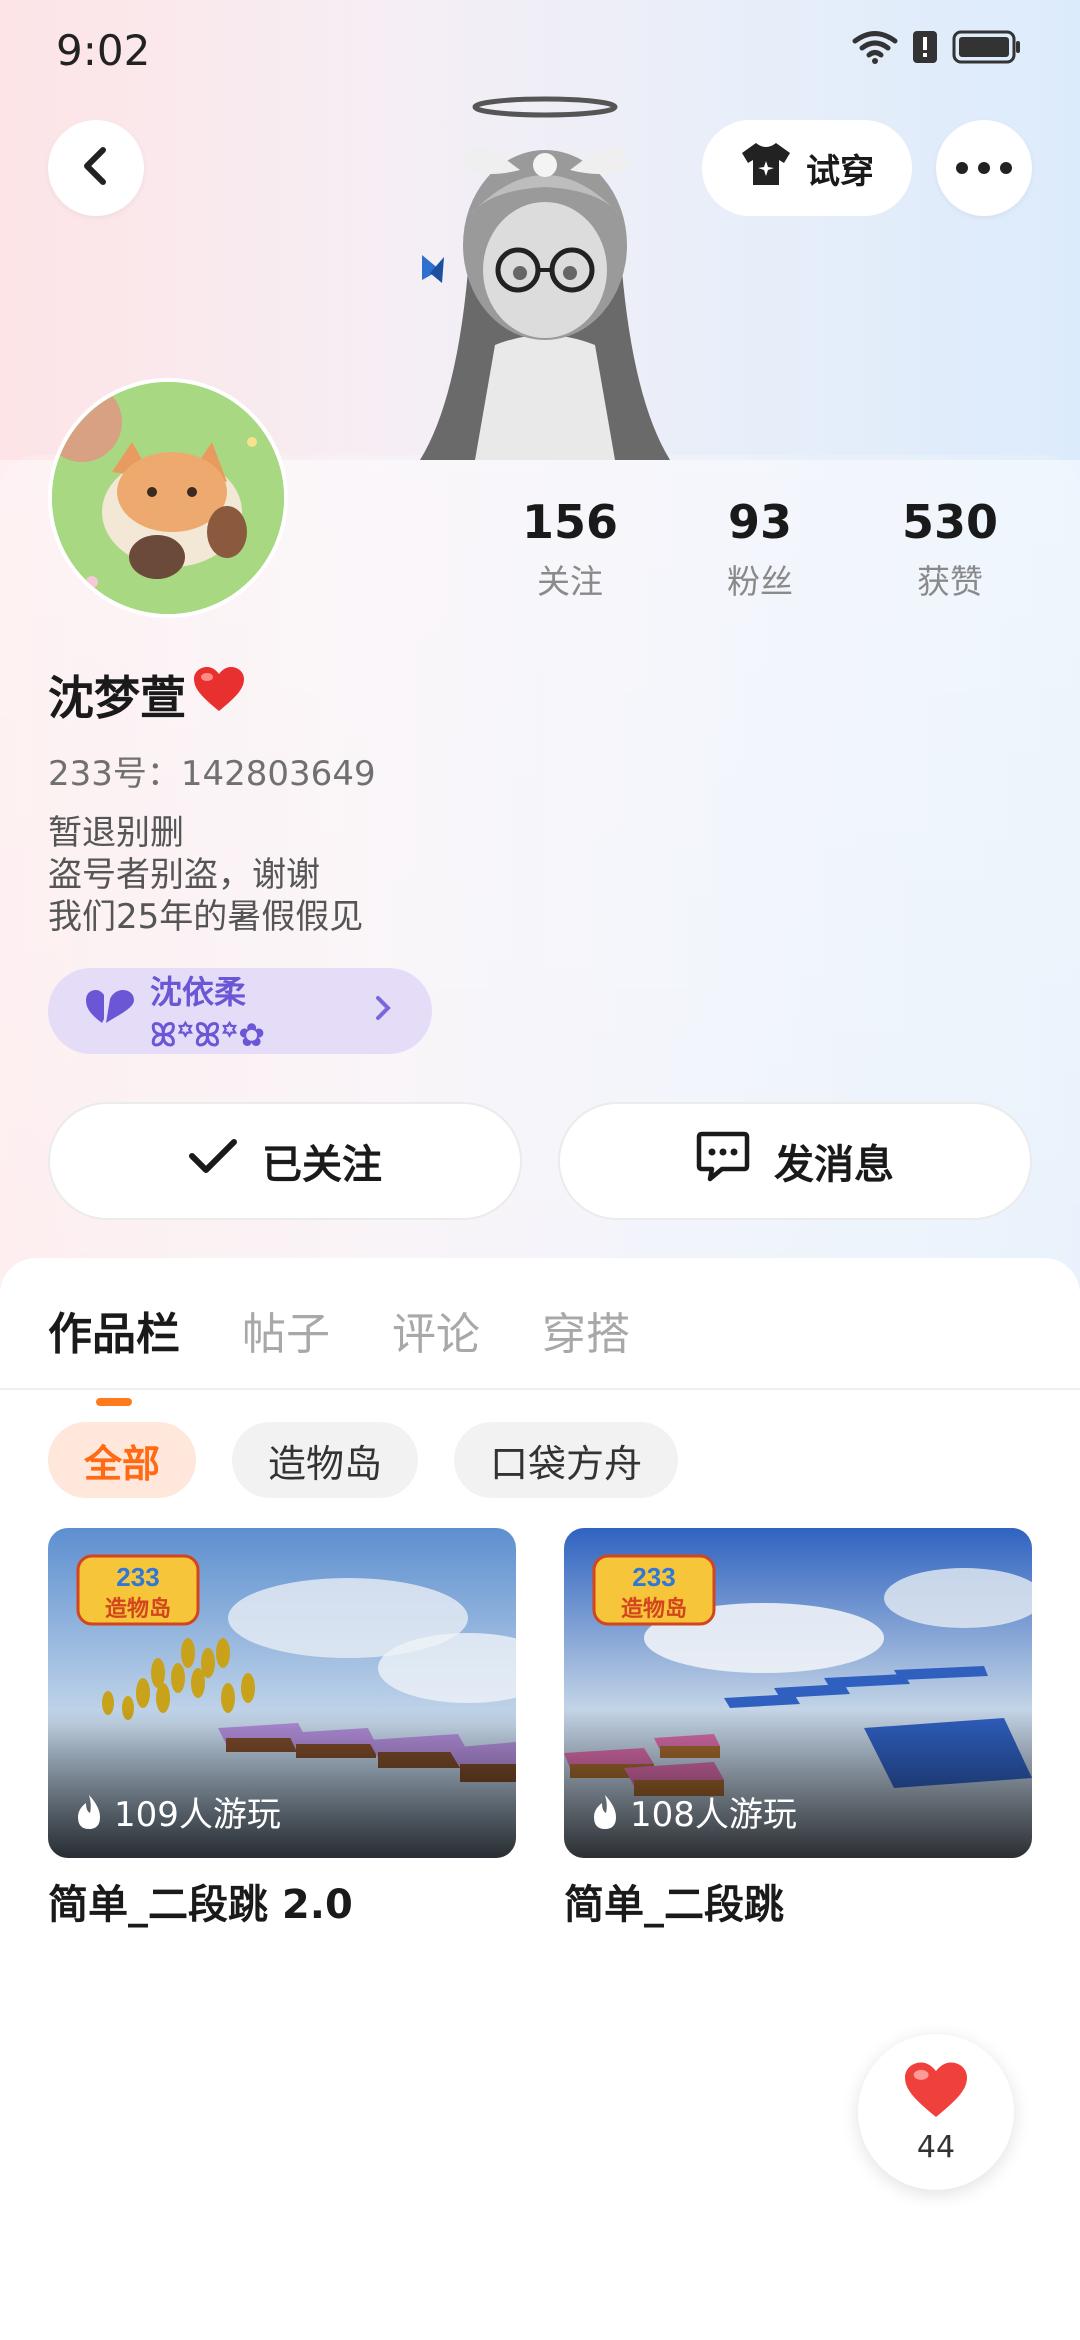 Image resolution: width=1080 pixels, height=2340 pixels. I want to click on user-id: 233号：142803649, so click(212, 774).